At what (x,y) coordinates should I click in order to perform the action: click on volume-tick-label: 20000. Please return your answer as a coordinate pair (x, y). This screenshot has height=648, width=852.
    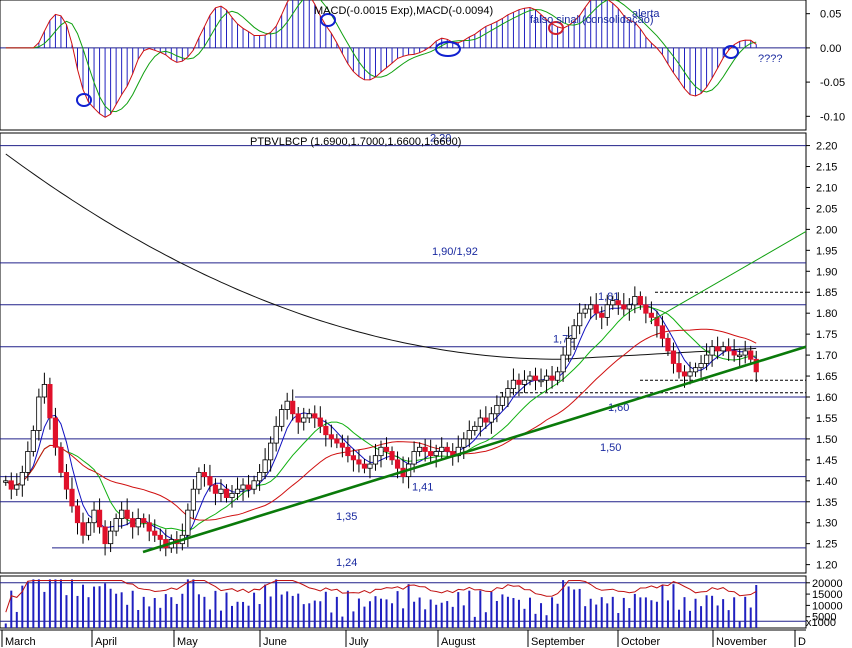
    Looking at the image, I should click on (827, 584).